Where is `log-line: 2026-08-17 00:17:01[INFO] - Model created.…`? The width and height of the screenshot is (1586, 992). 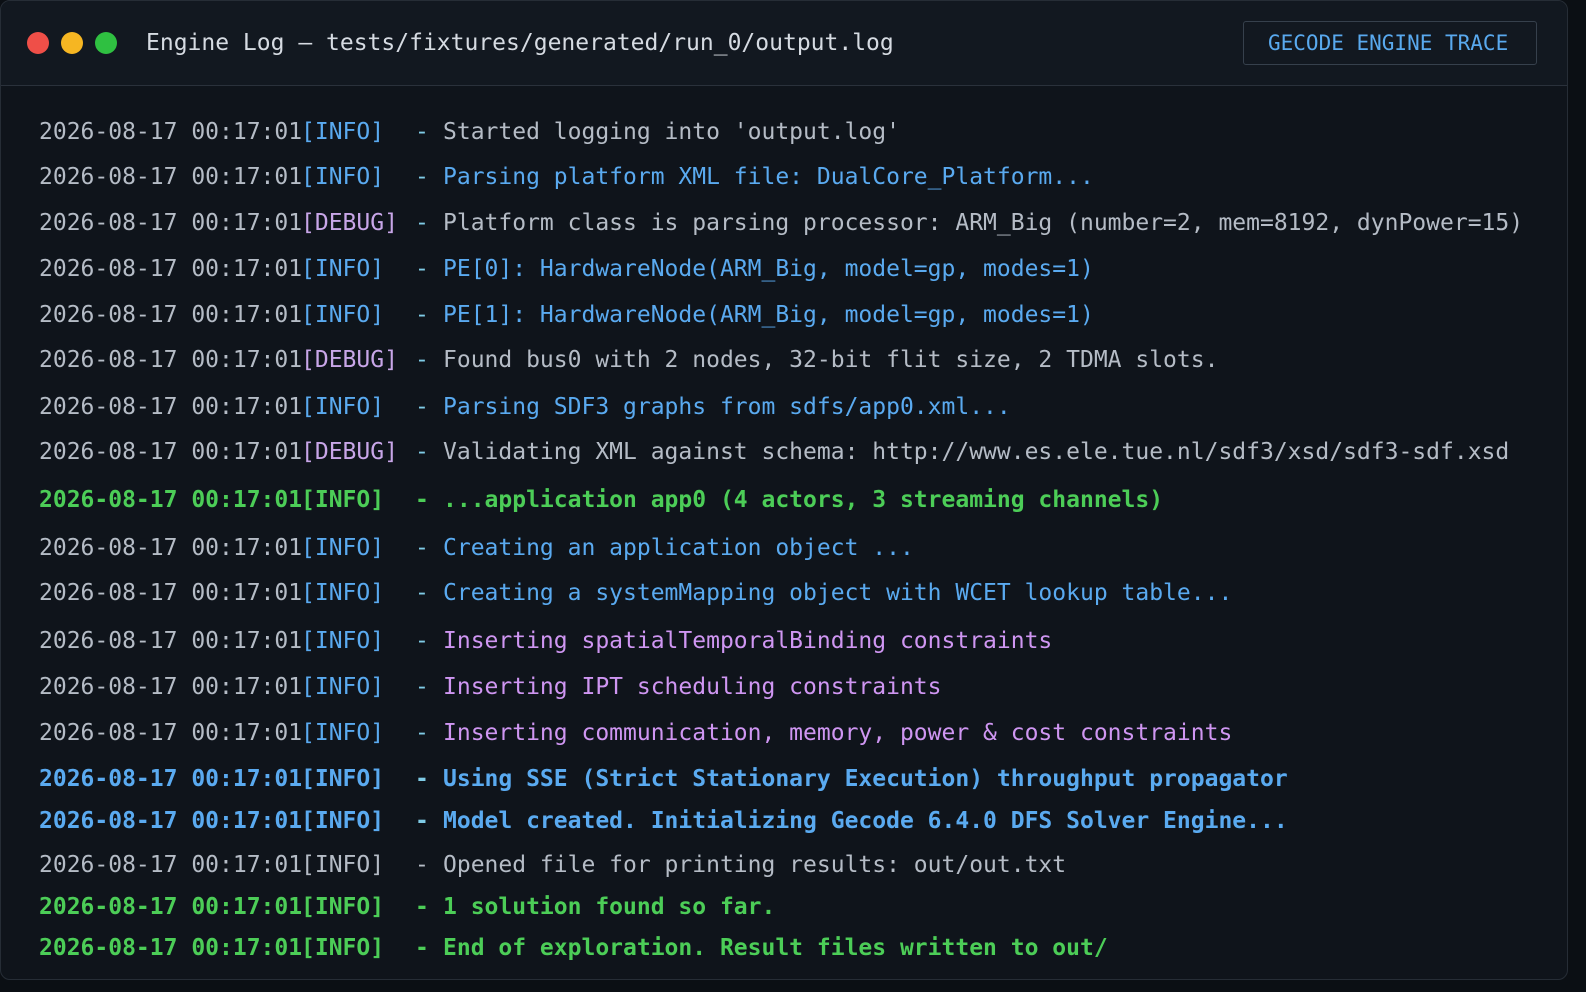 log-line: 2026-08-17 00:17:01[INFO] - Model created.… is located at coordinates (663, 821).